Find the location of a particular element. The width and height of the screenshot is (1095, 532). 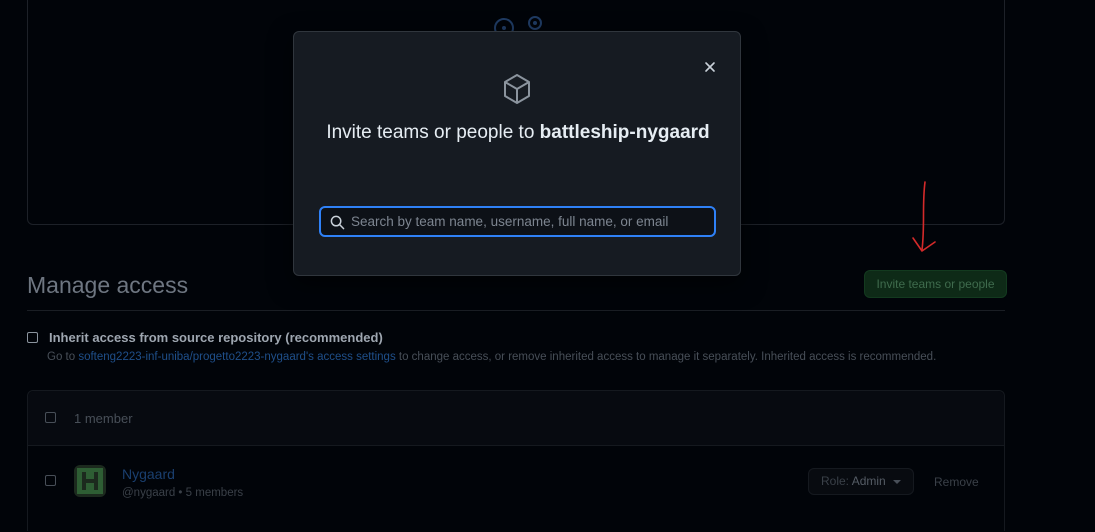

divider is located at coordinates (516, 310).